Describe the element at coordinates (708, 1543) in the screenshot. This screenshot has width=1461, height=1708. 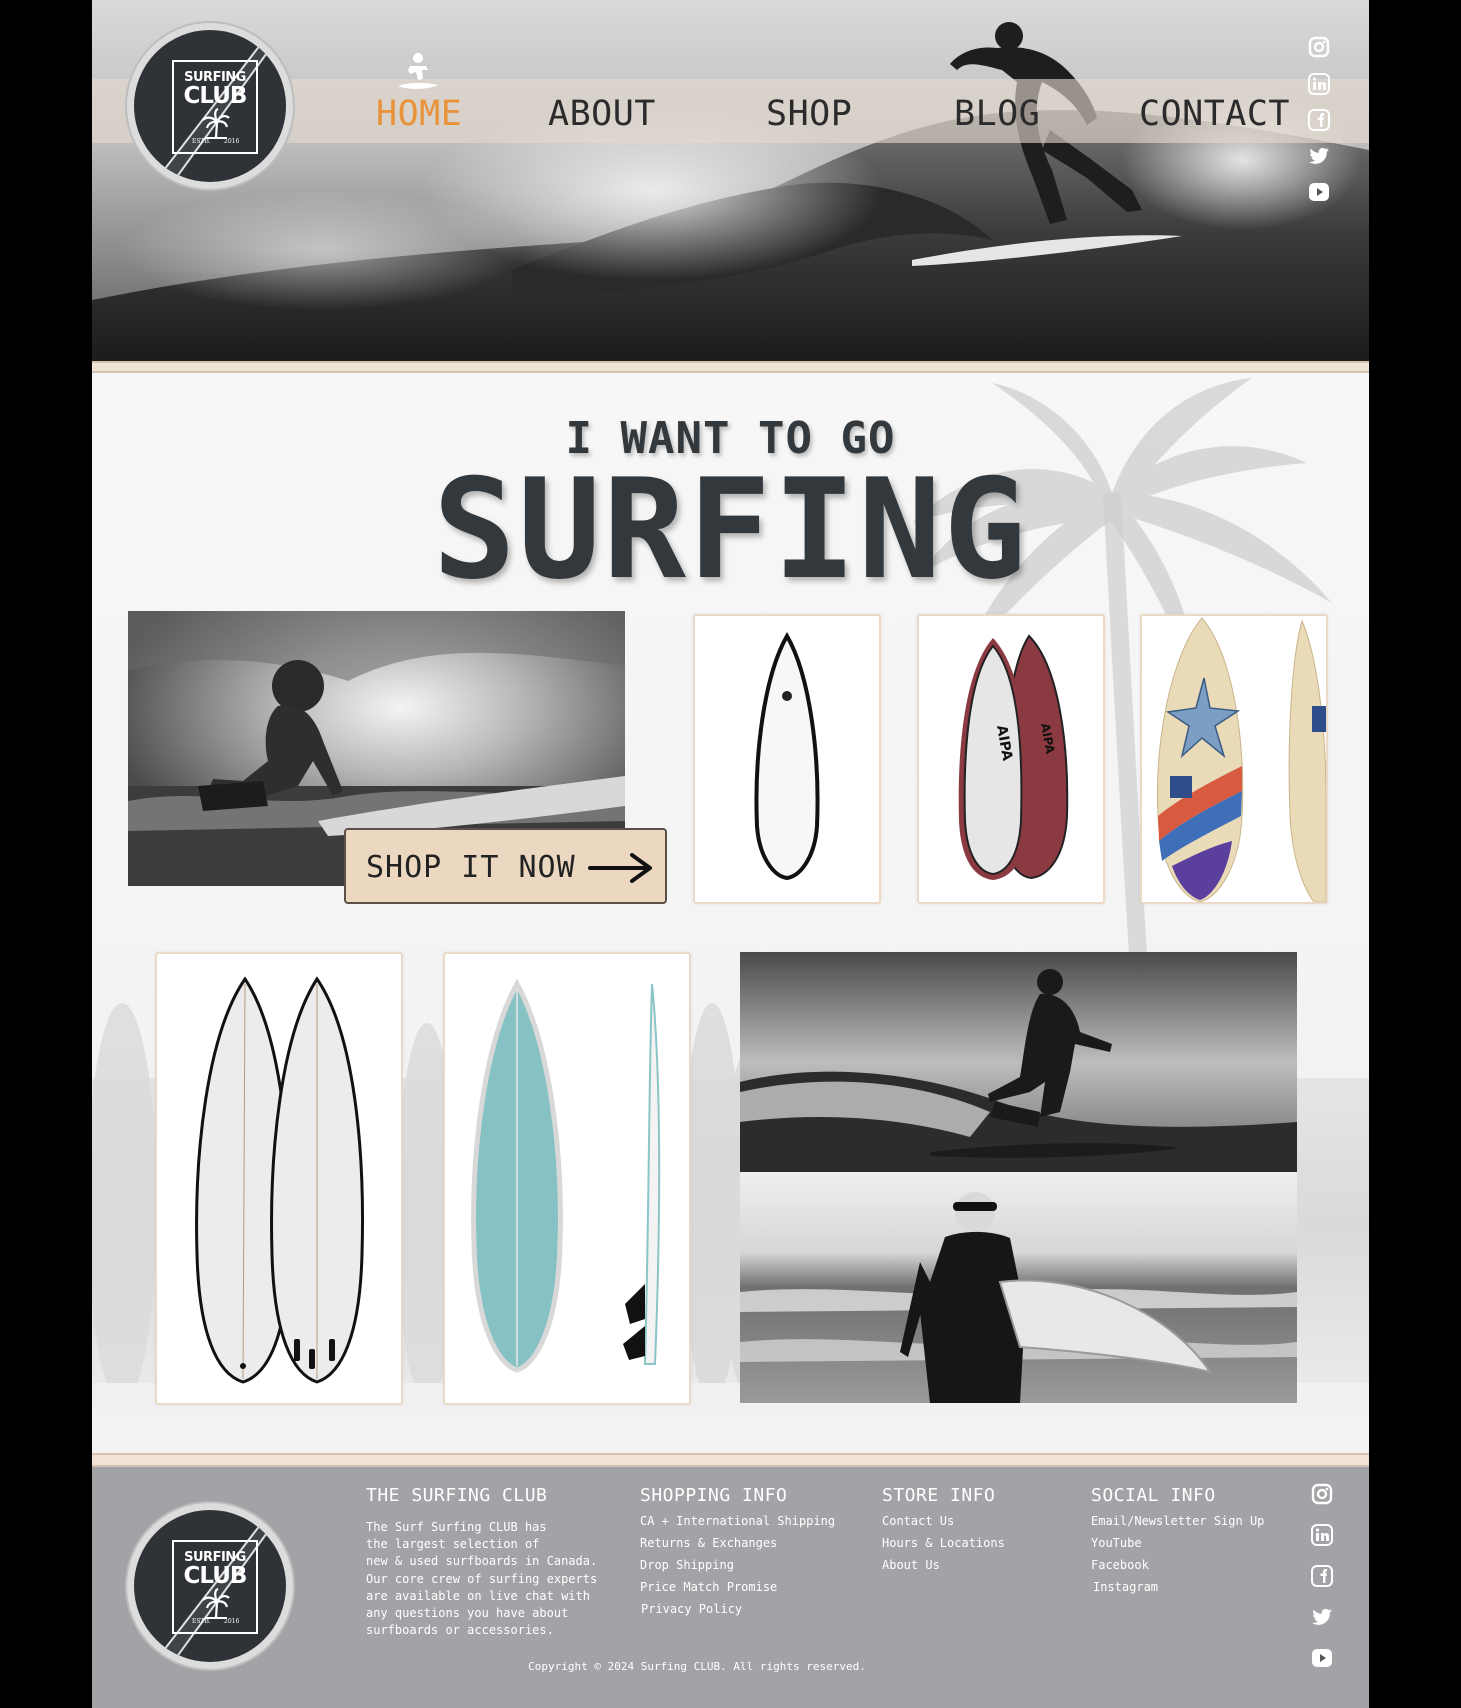
I see `footer-link-returns: Returns & Exchanges` at that location.